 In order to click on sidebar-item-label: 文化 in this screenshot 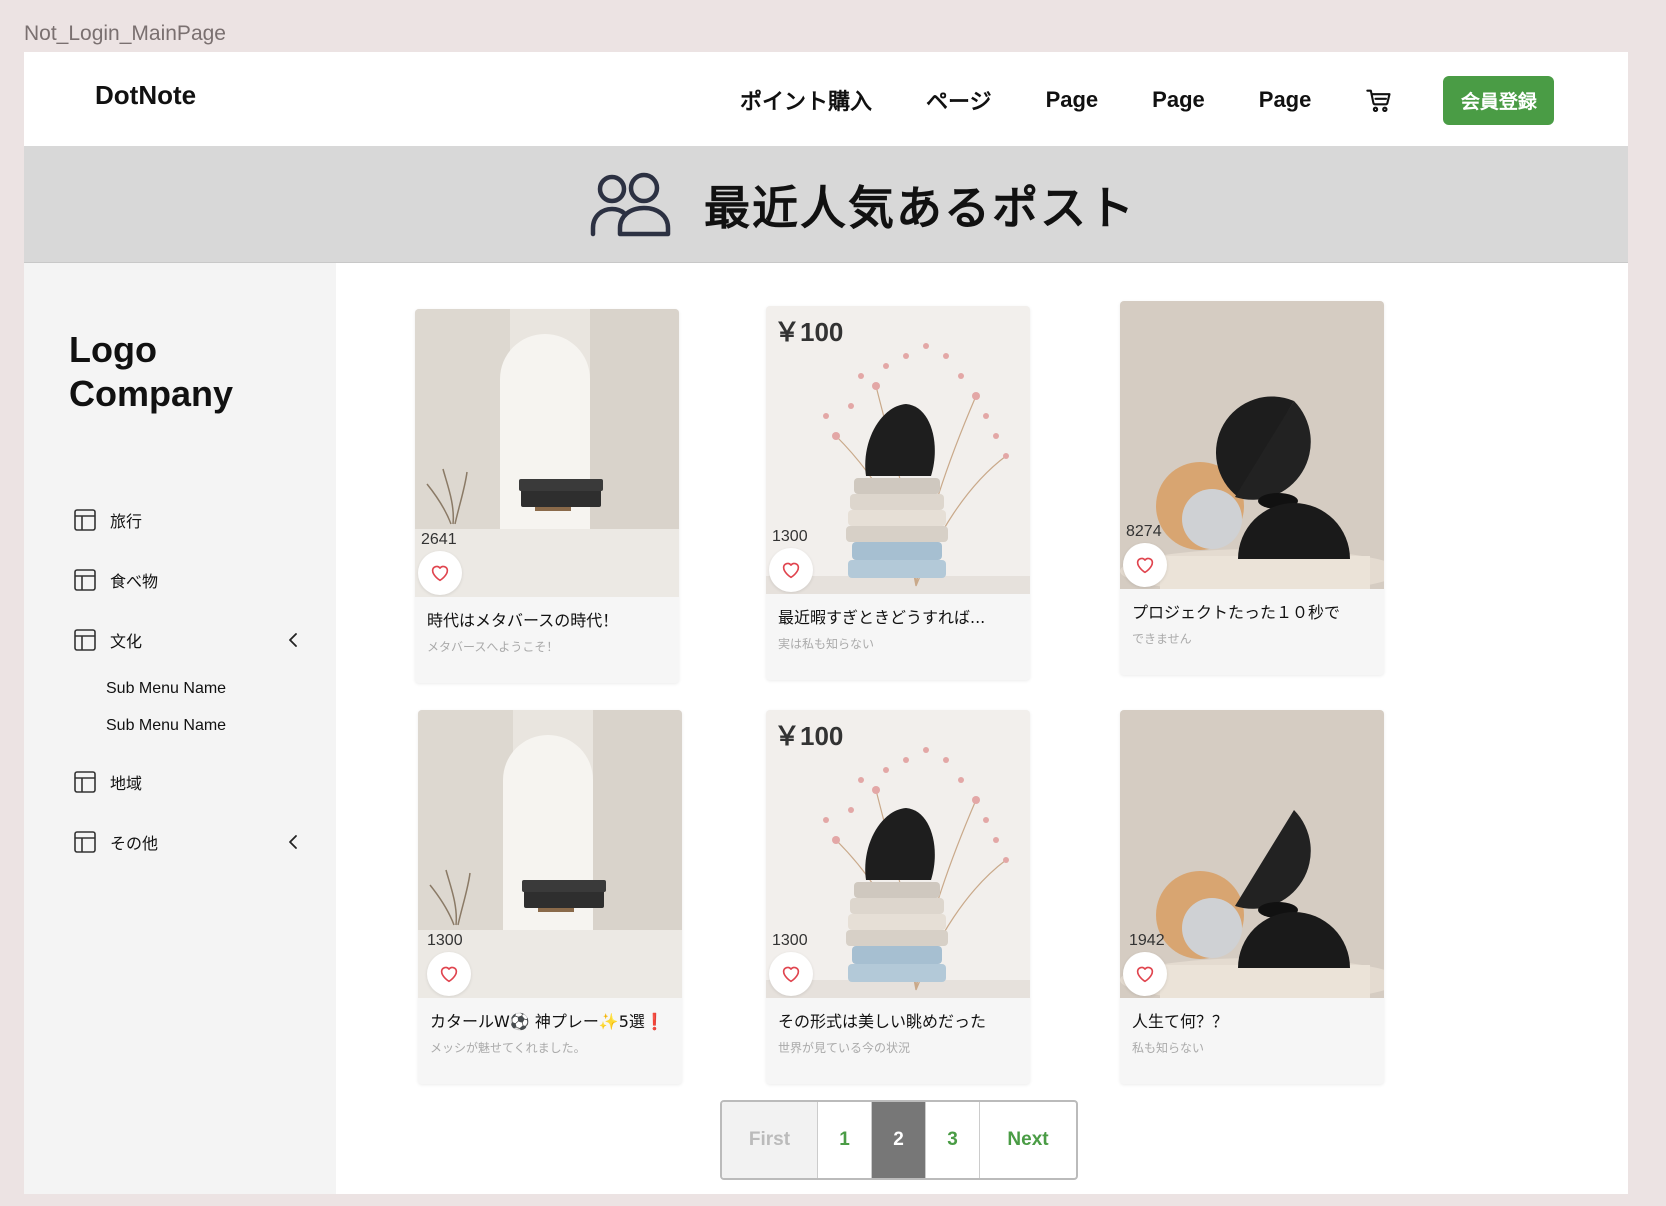, I will do `click(126, 641)`.